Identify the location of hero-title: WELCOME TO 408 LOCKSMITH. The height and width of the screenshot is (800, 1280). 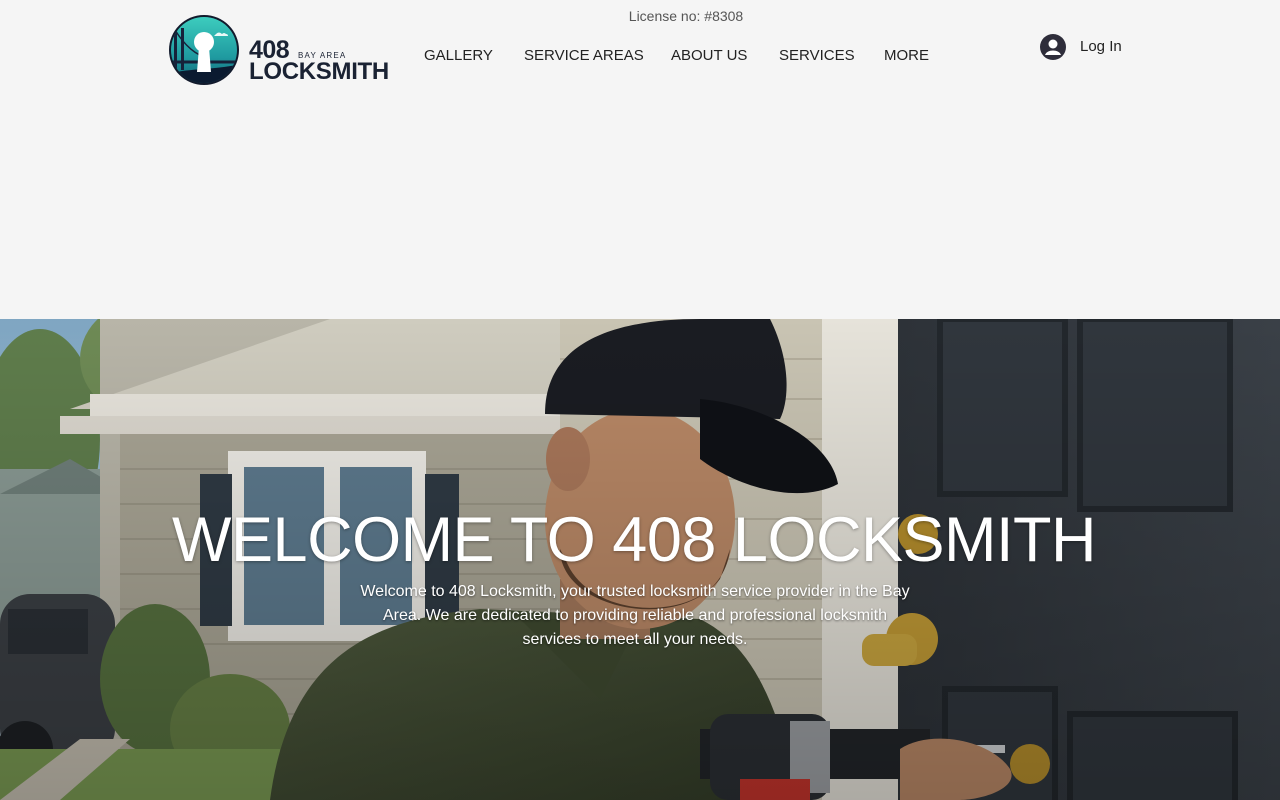
(634, 540).